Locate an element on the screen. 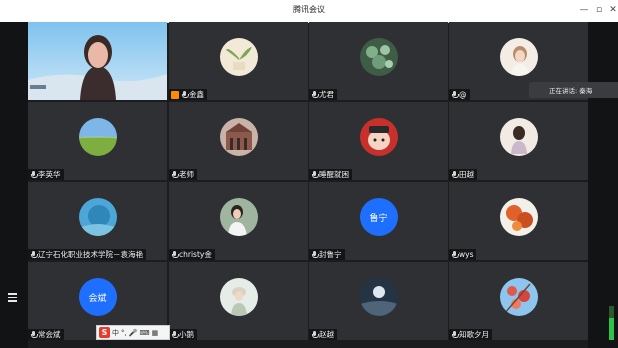 This screenshot has height=348, width=618. participant-tile: 尤君 is located at coordinates (378, 61).